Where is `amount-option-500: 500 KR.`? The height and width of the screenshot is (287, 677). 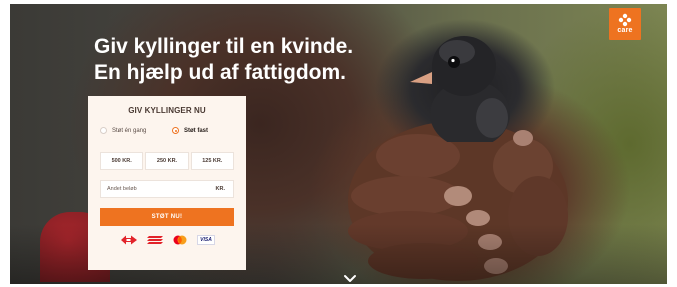 amount-option-500: 500 KR. is located at coordinates (122, 161).